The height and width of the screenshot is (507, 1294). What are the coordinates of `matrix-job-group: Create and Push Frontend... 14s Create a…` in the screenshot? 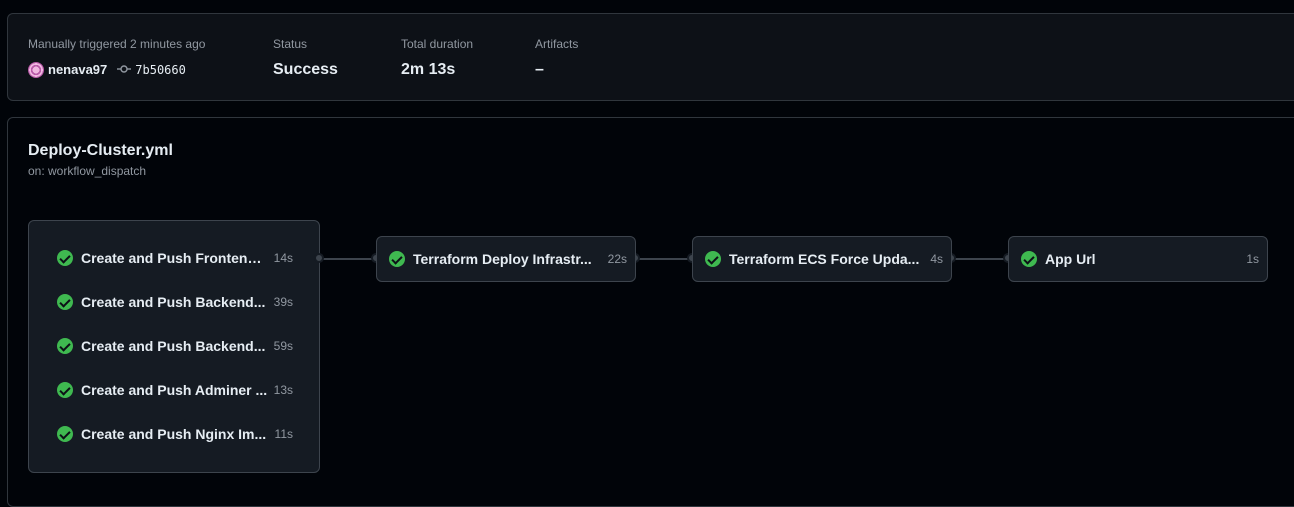 It's located at (174, 346).